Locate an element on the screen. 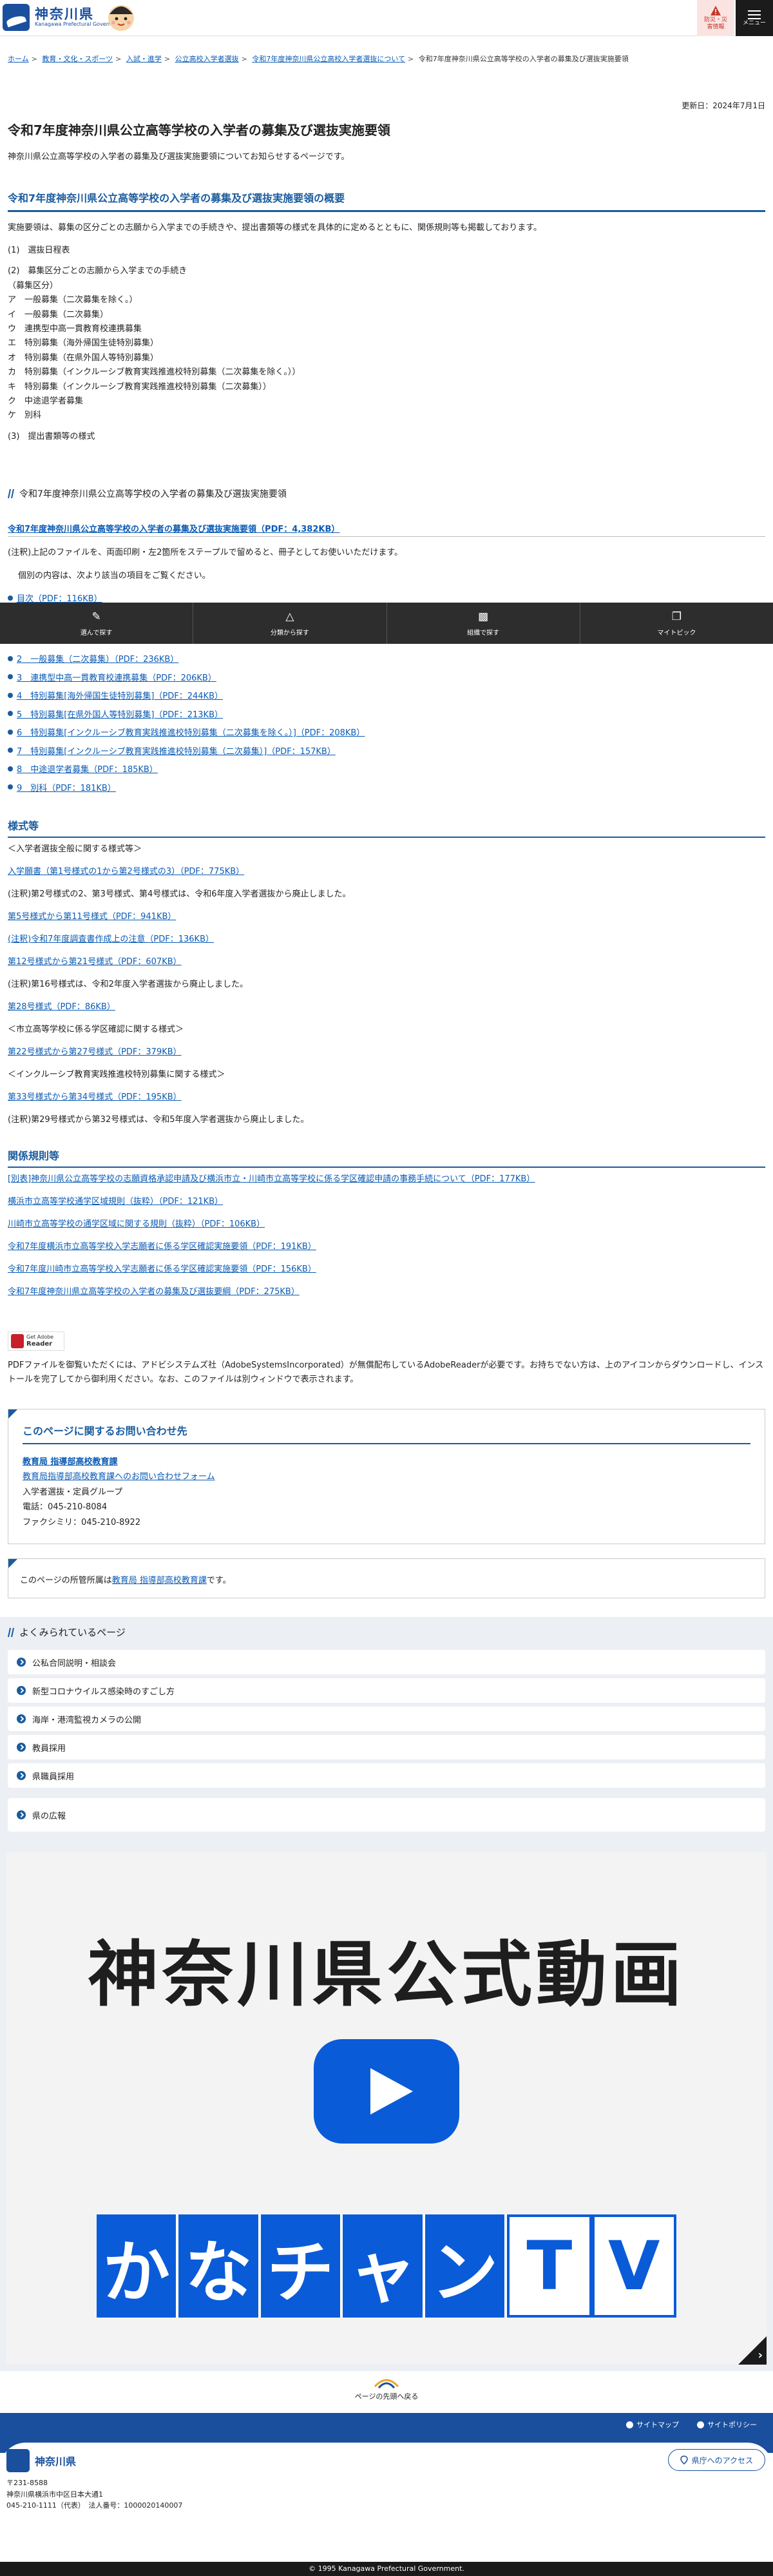 The width and height of the screenshot is (773, 2576). form-link: 第22号様式から第27号様式（PDF：379KB） is located at coordinates (95, 1052).